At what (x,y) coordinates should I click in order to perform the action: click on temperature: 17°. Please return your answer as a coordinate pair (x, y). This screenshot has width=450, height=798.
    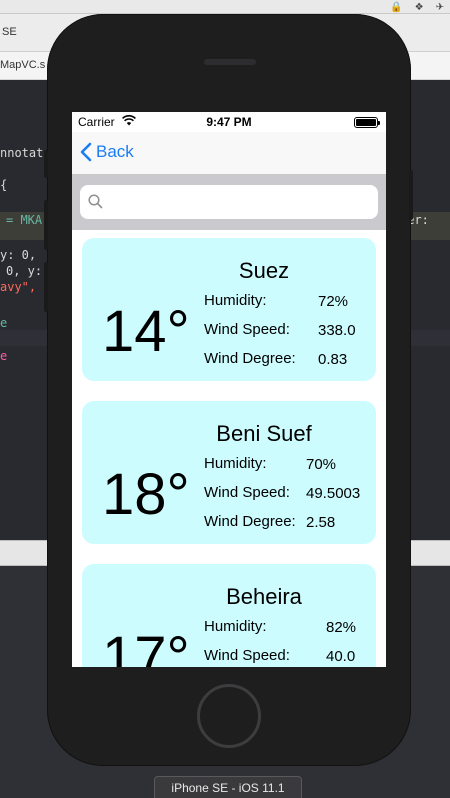
    Looking at the image, I should click on (146, 646).